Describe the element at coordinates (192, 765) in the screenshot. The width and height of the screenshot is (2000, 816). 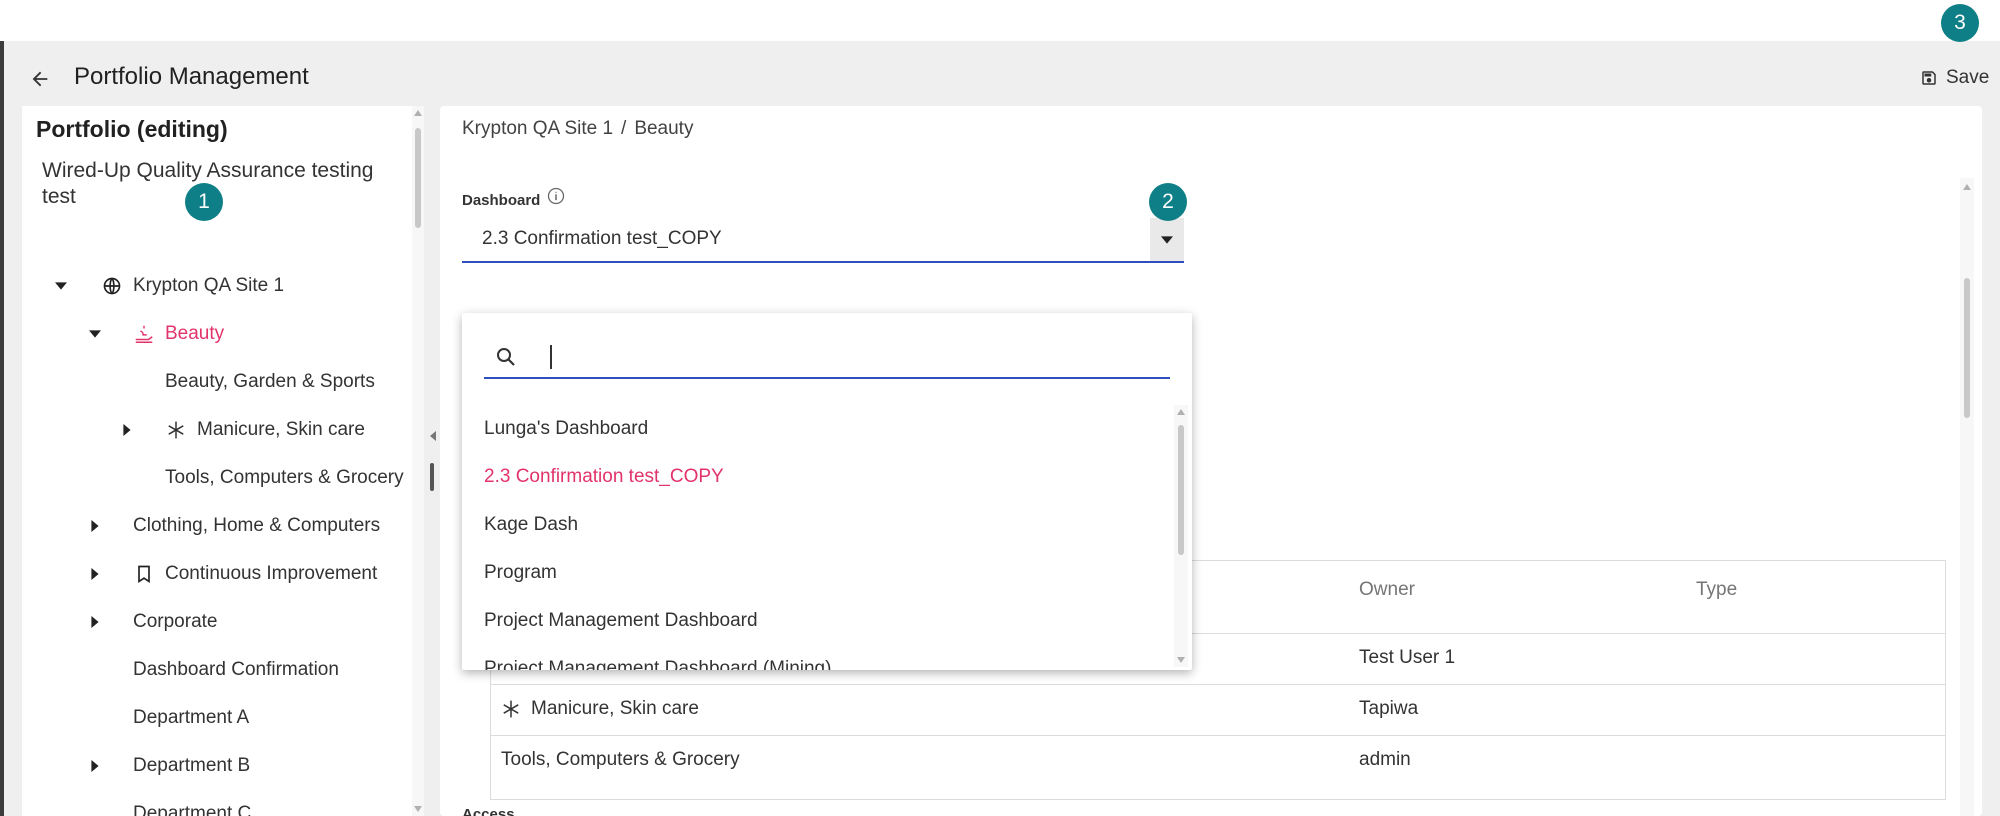
I see `tree-item-label: Department B` at that location.